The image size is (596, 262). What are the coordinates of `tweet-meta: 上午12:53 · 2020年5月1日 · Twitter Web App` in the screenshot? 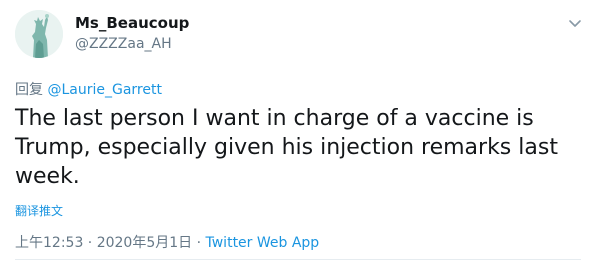 It's located at (167, 242).